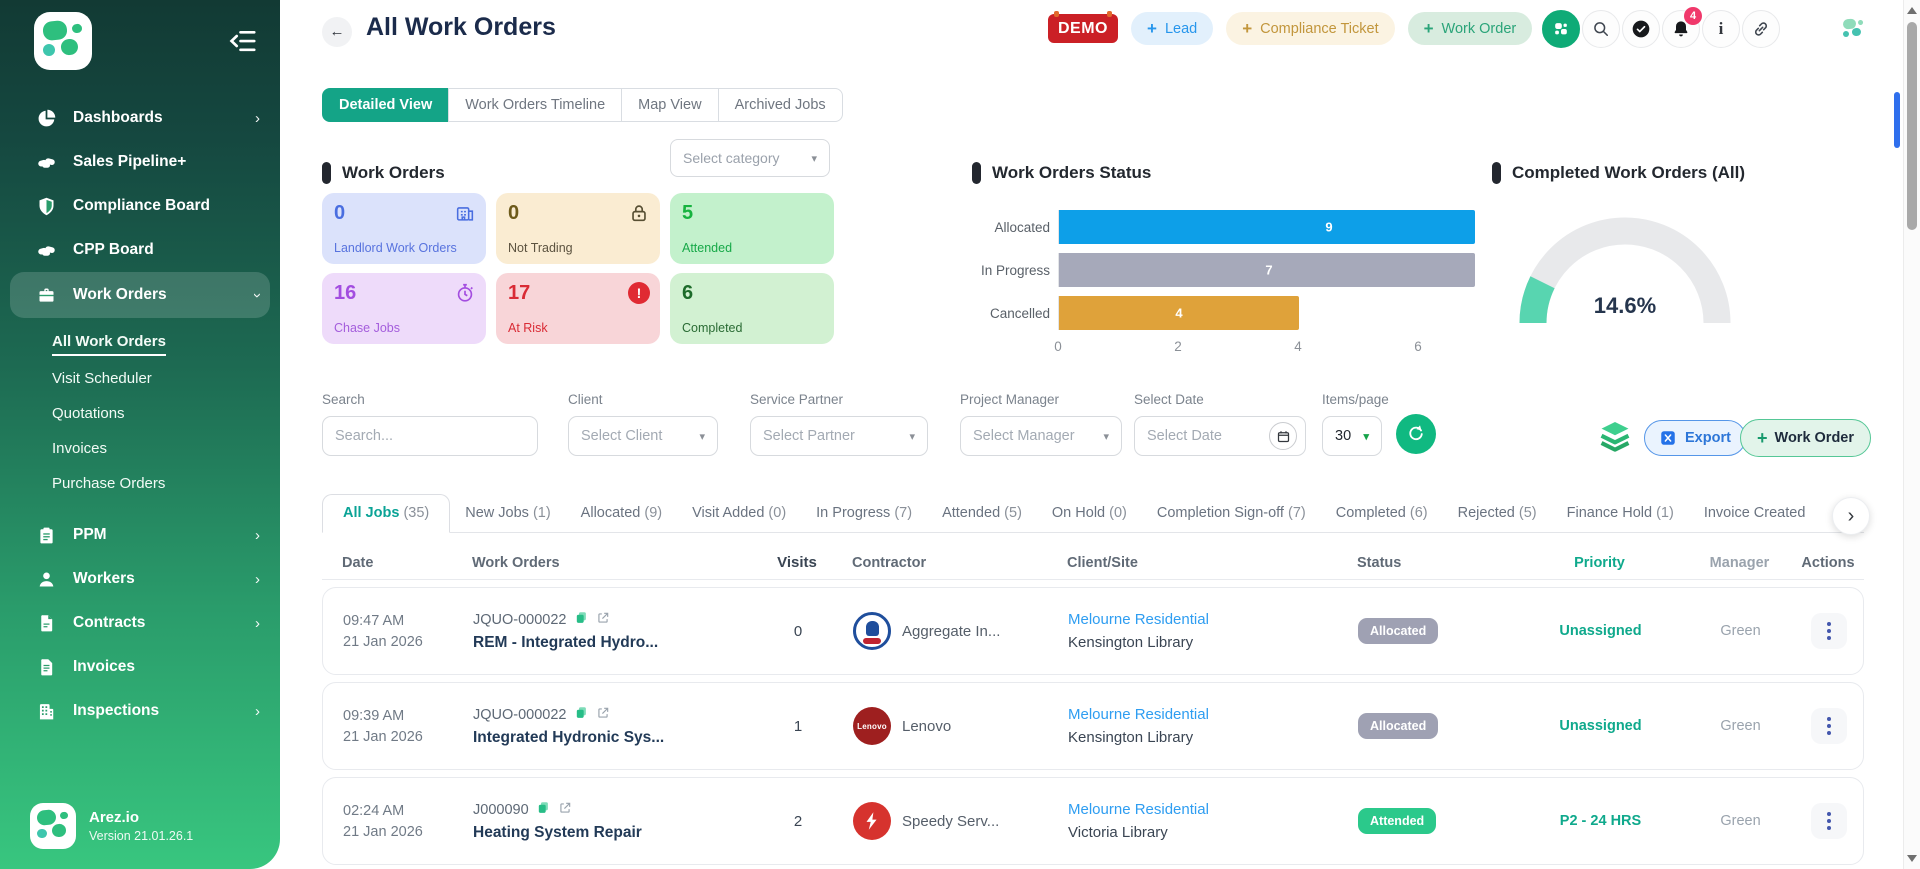 The width and height of the screenshot is (1920, 869). I want to click on link-icon, so click(1761, 29).